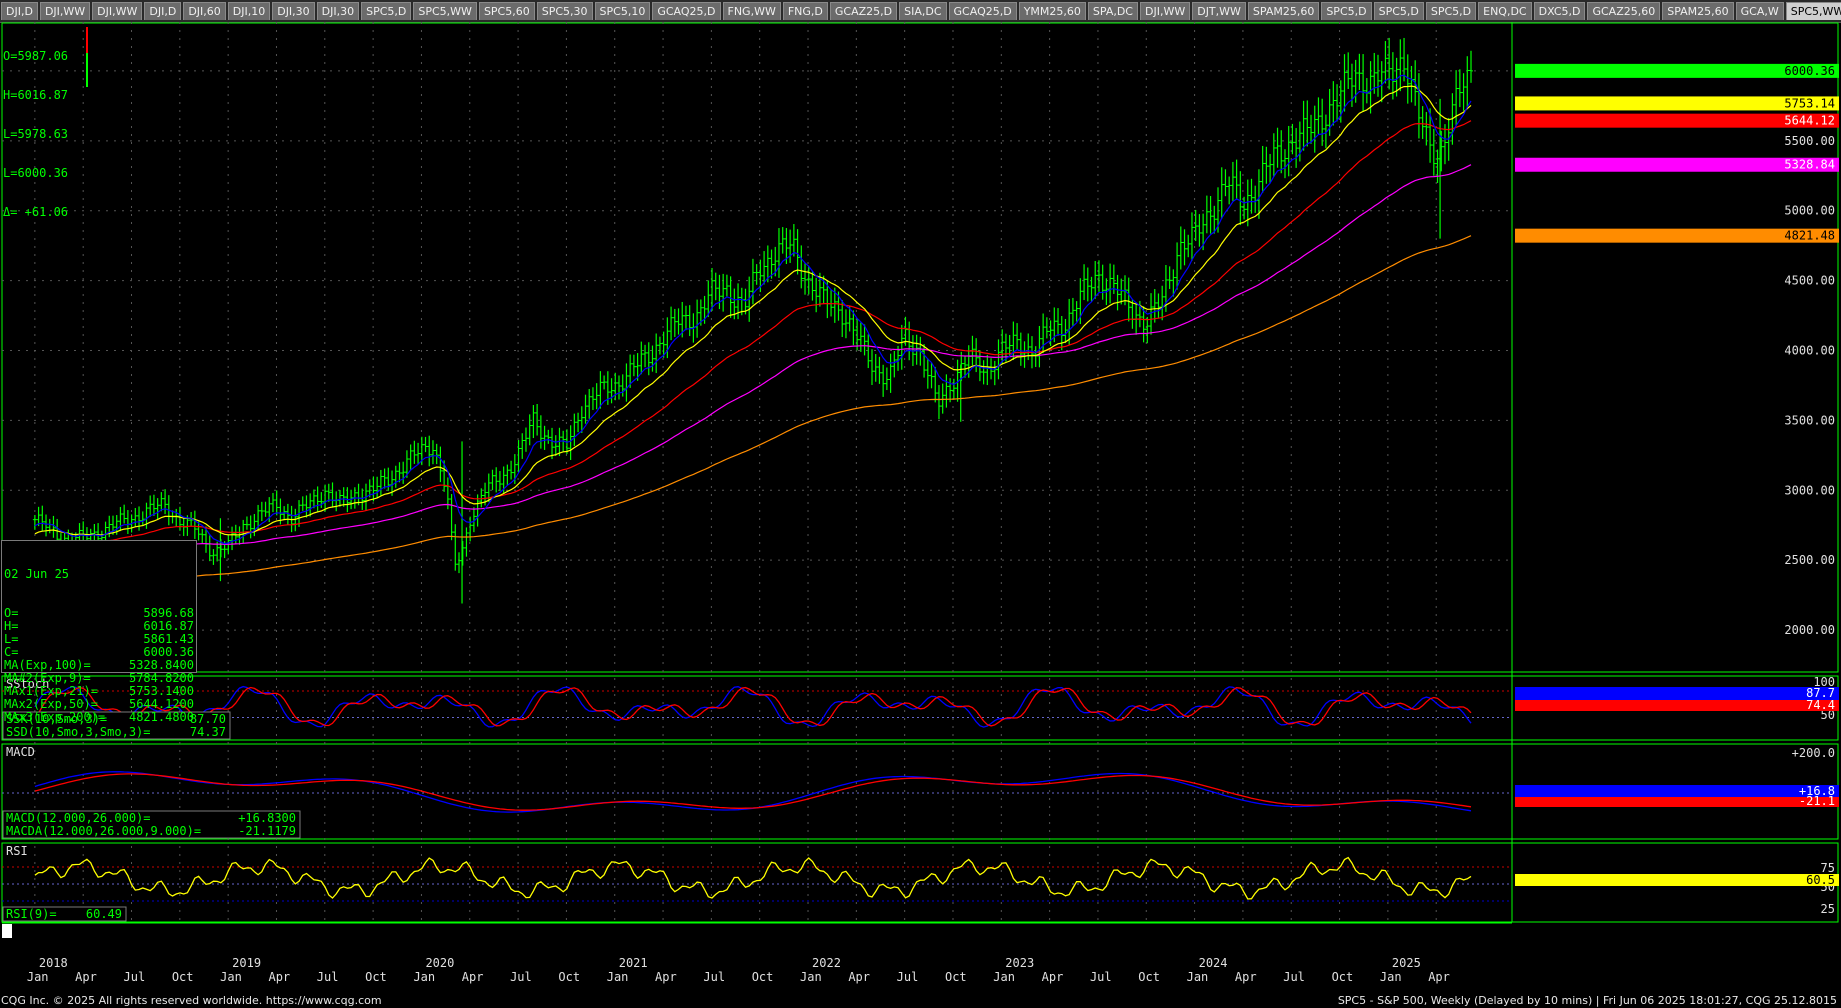 Image resolution: width=1841 pixels, height=1008 pixels. Describe the element at coordinates (249, 11) in the screenshot. I see `symbol-tab-6: DJI,10` at that location.